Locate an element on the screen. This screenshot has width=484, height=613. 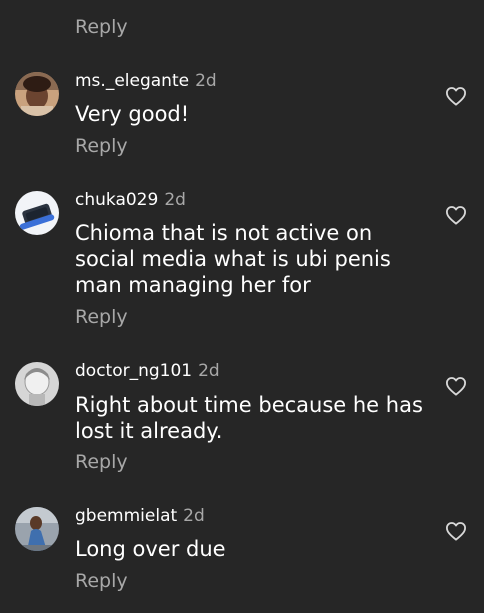
comment-meta: doctor_ng101 2d is located at coordinates (147, 371).